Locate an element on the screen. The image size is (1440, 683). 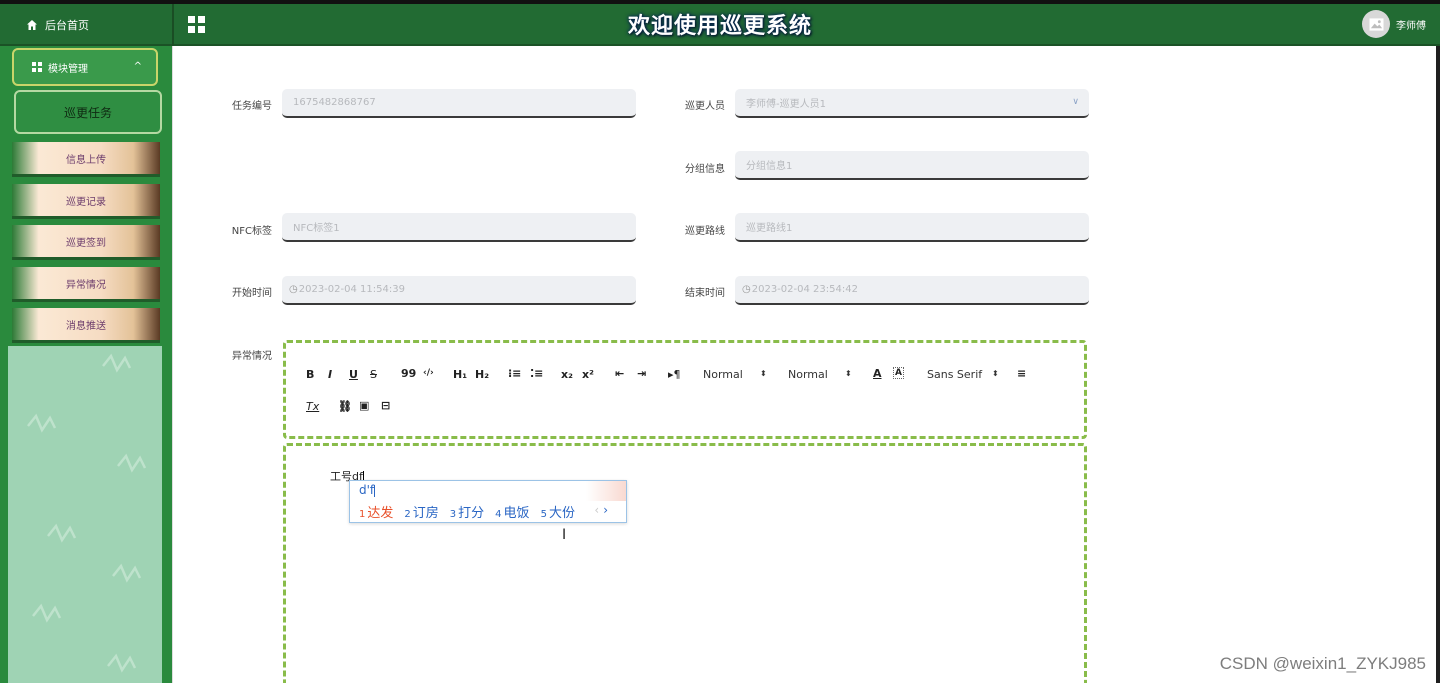
sidebar-pattern is located at coordinates (87, 513).